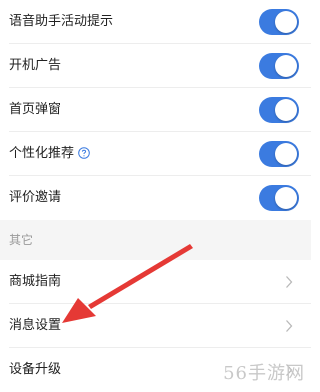 This screenshot has width=320, height=392. Describe the element at coordinates (35, 369) in the screenshot. I see `menu-item-label: 设备升级` at that location.